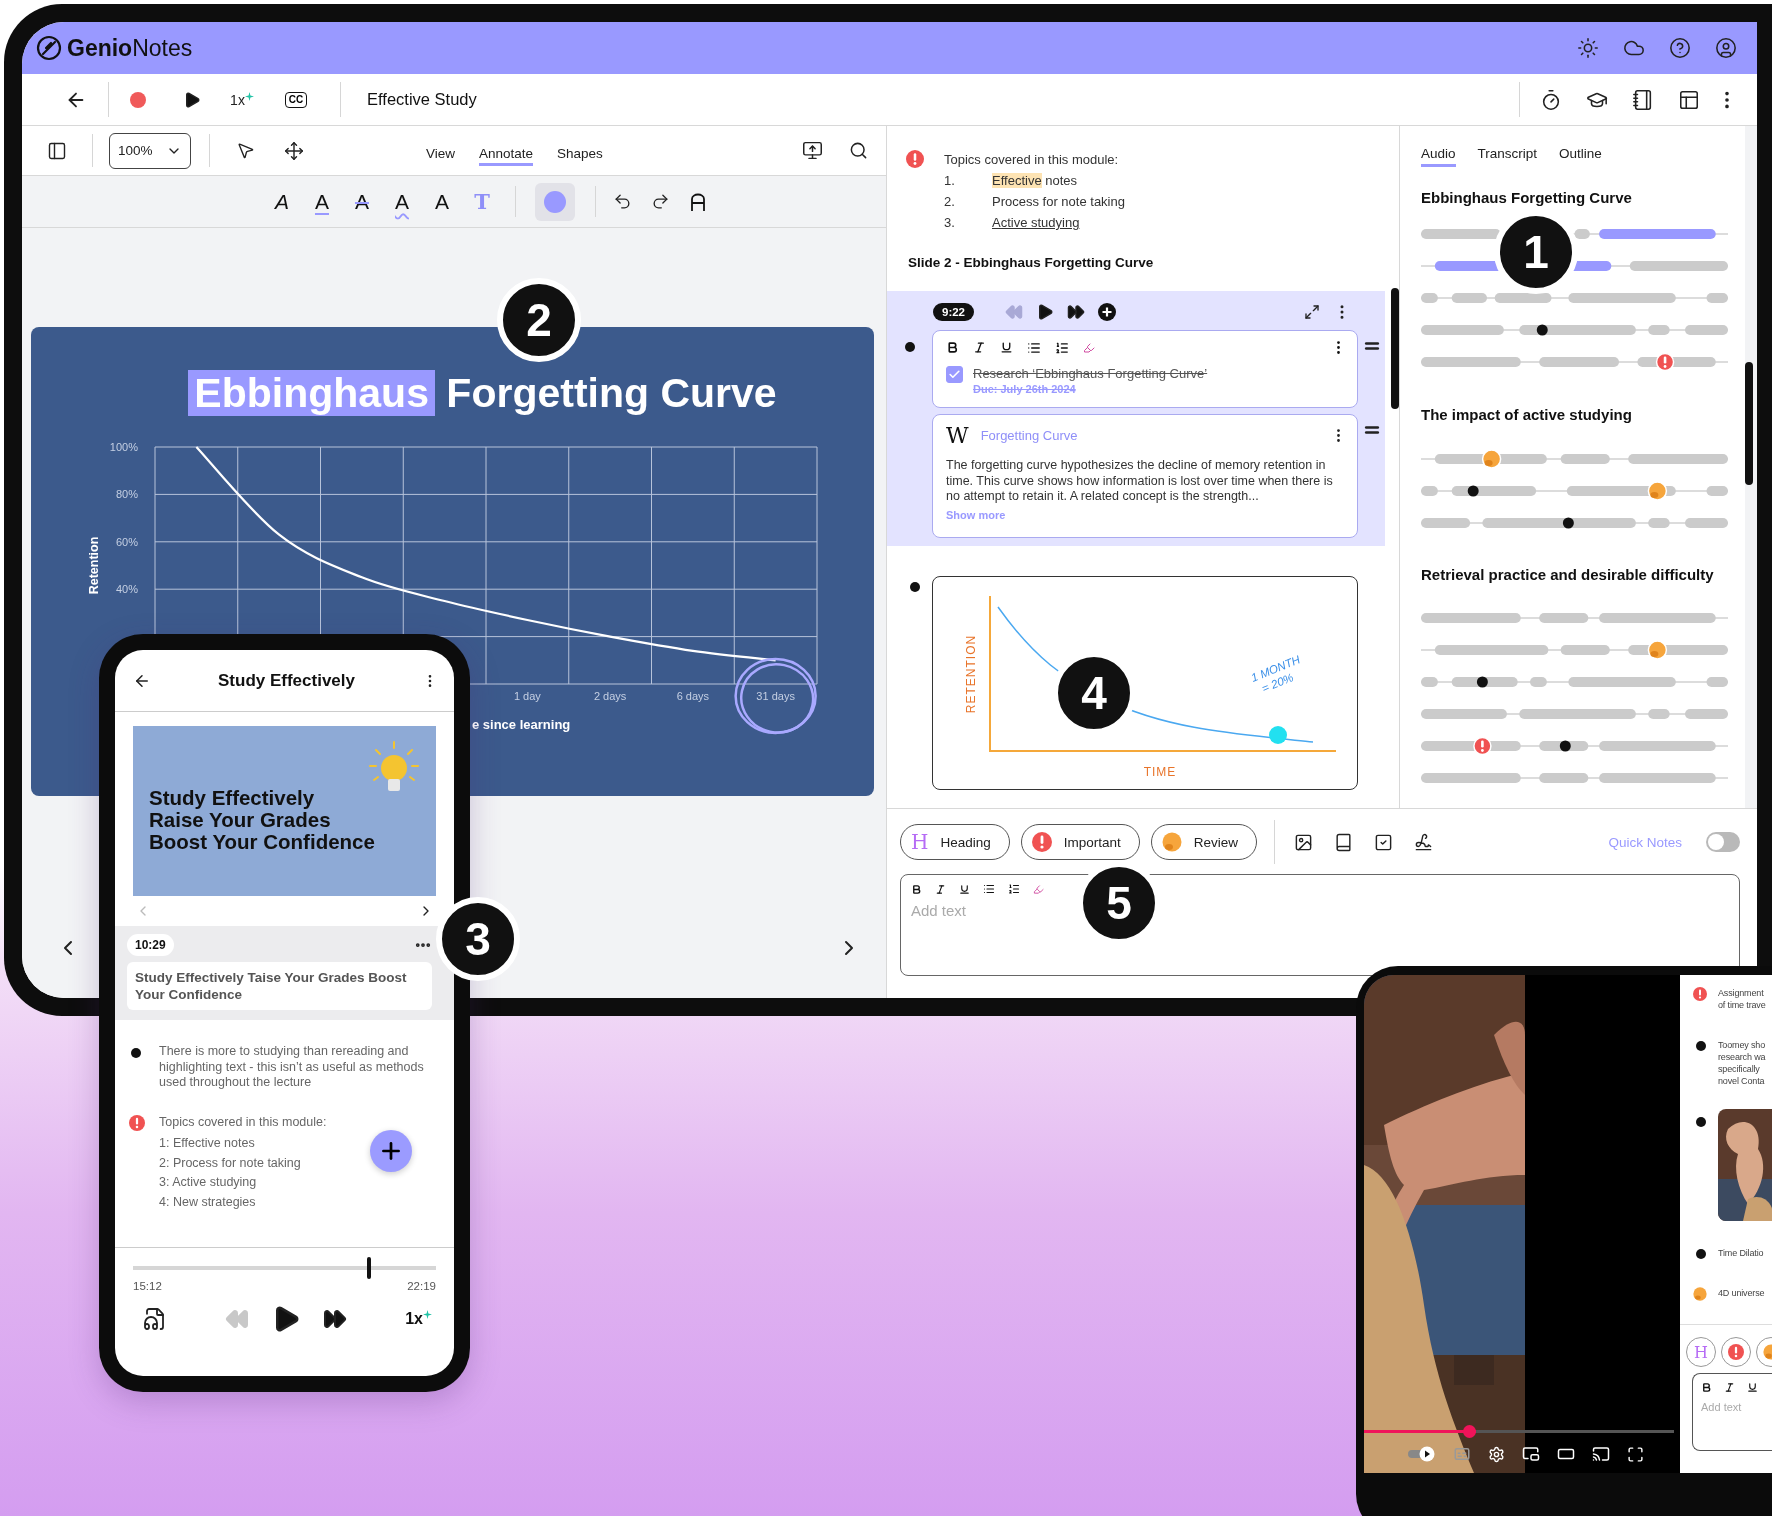  I want to click on list-number: 3., so click(950, 223).